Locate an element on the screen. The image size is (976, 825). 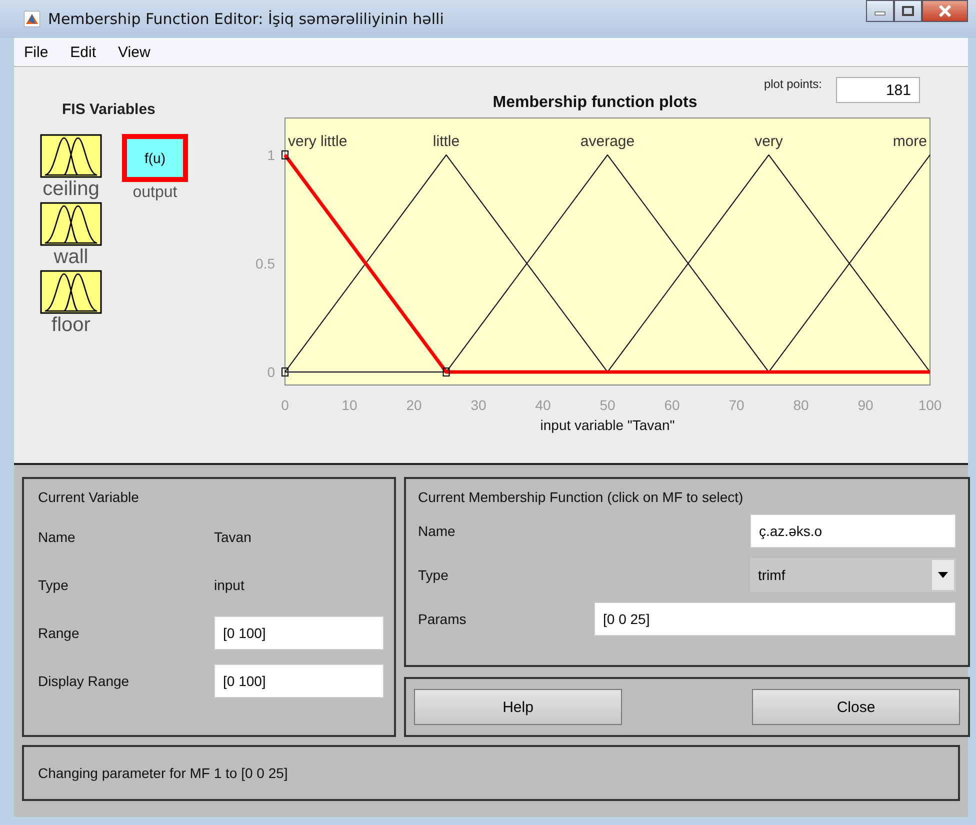
window-title: Membership Function Editor: İşiq səmərəliliyinin həlli is located at coordinates (246, 19).